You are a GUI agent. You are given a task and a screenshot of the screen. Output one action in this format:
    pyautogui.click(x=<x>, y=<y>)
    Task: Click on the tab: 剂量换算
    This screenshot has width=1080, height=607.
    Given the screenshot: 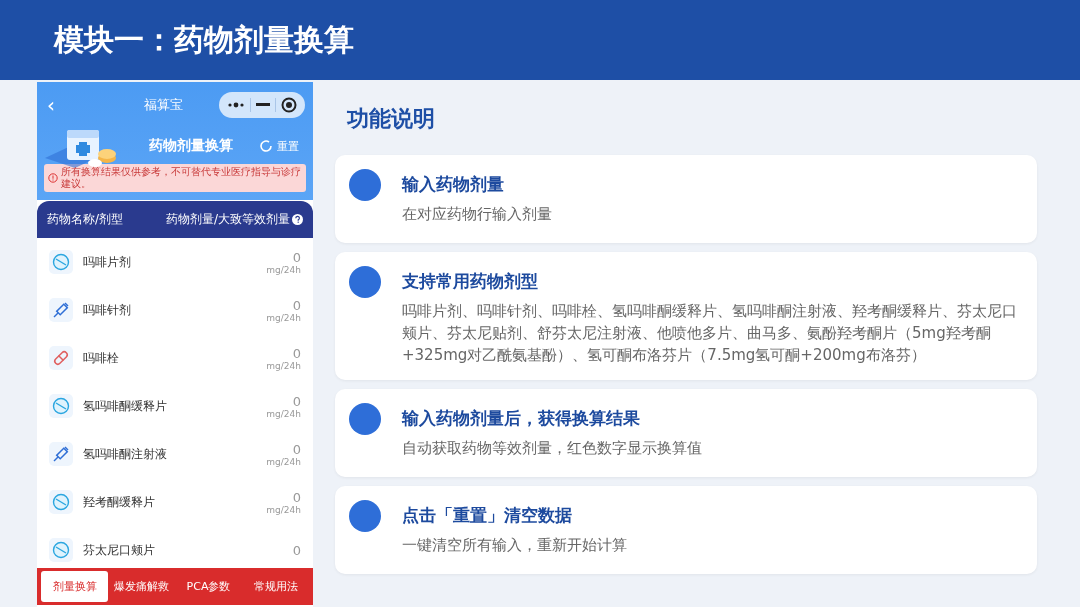 What is the action you would take?
    pyautogui.click(x=74, y=586)
    